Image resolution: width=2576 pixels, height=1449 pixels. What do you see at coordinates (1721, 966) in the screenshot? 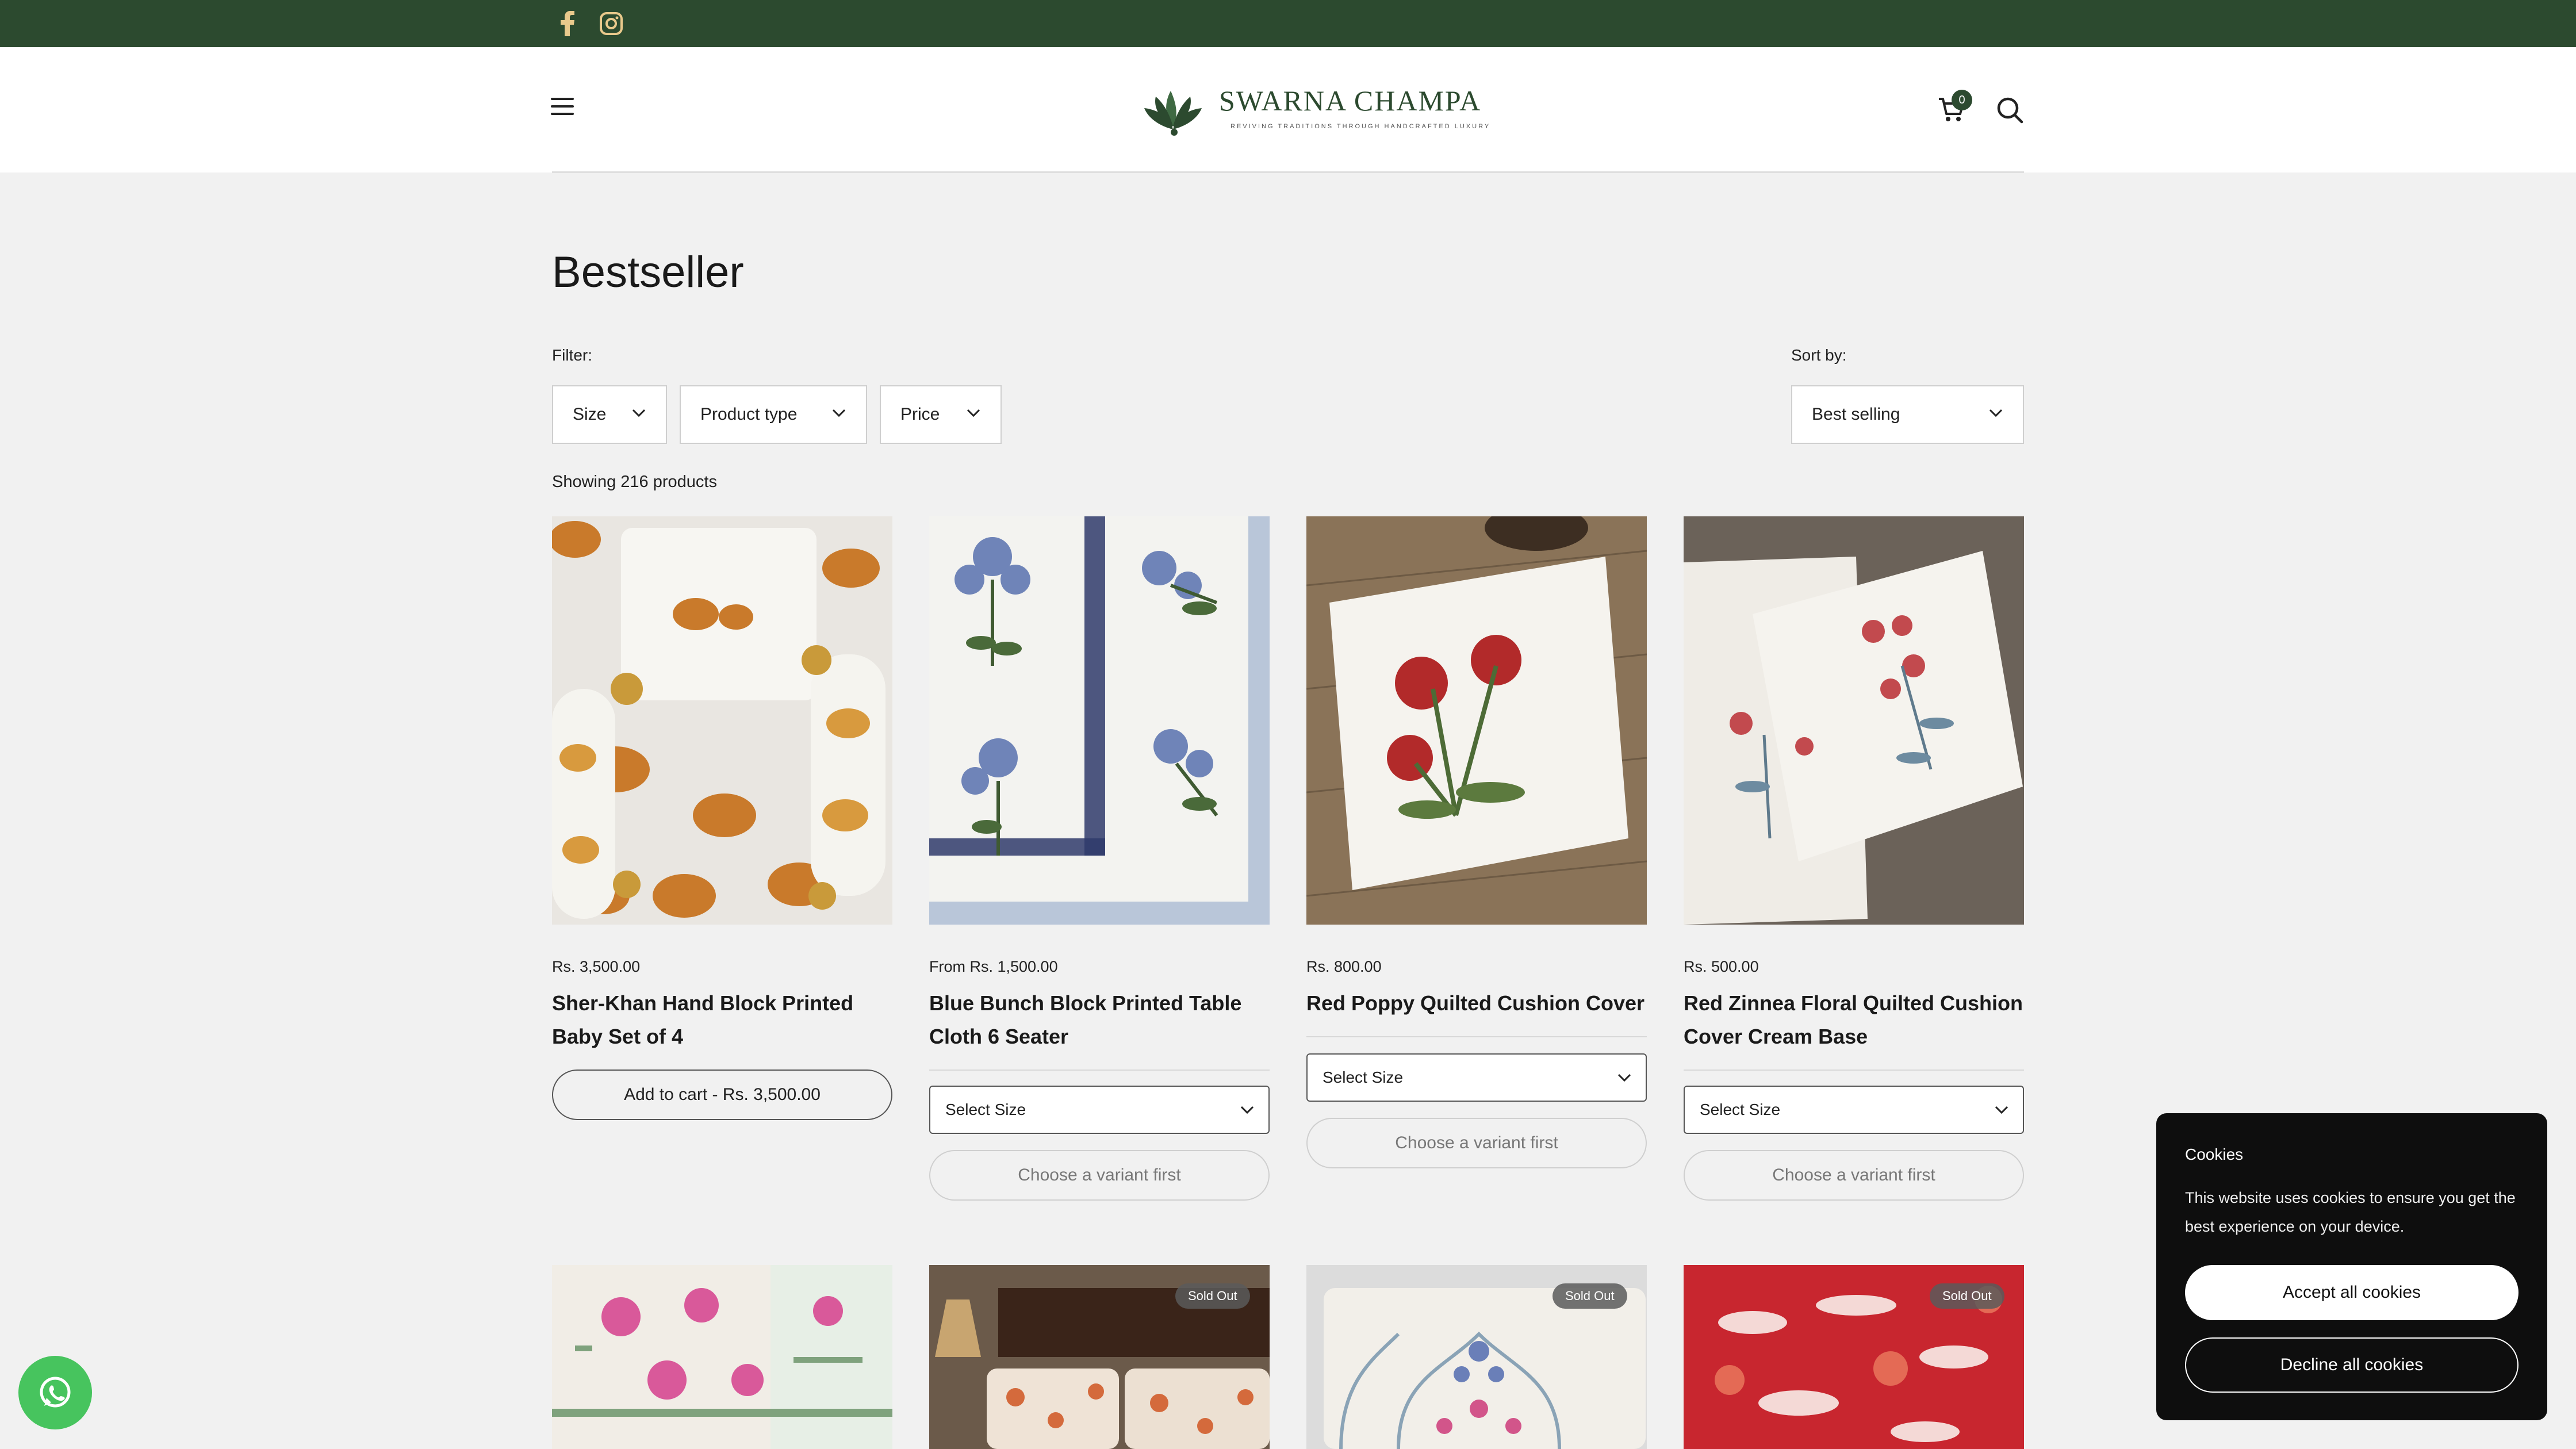
I see `product-price: Rs. 500.00` at bounding box center [1721, 966].